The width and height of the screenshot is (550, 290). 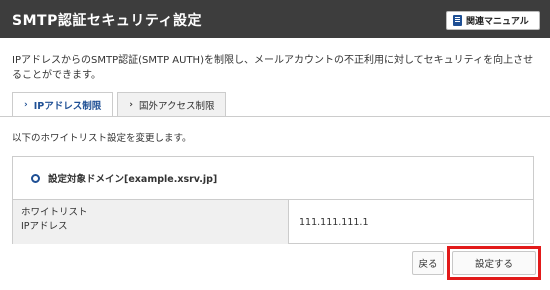 I want to click on tab-bar: › IPアドレス制限 › 国外アクセス制限, so click(x=121, y=104).